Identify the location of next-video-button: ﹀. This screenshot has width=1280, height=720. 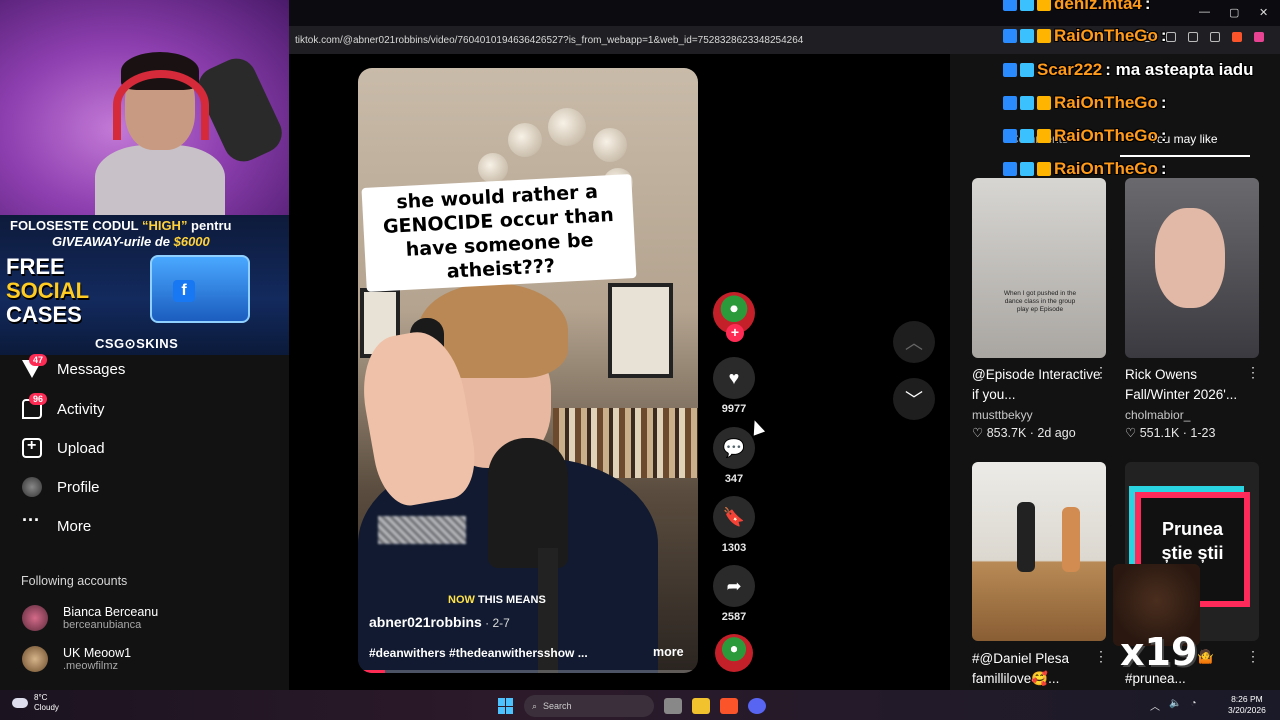
(914, 399).